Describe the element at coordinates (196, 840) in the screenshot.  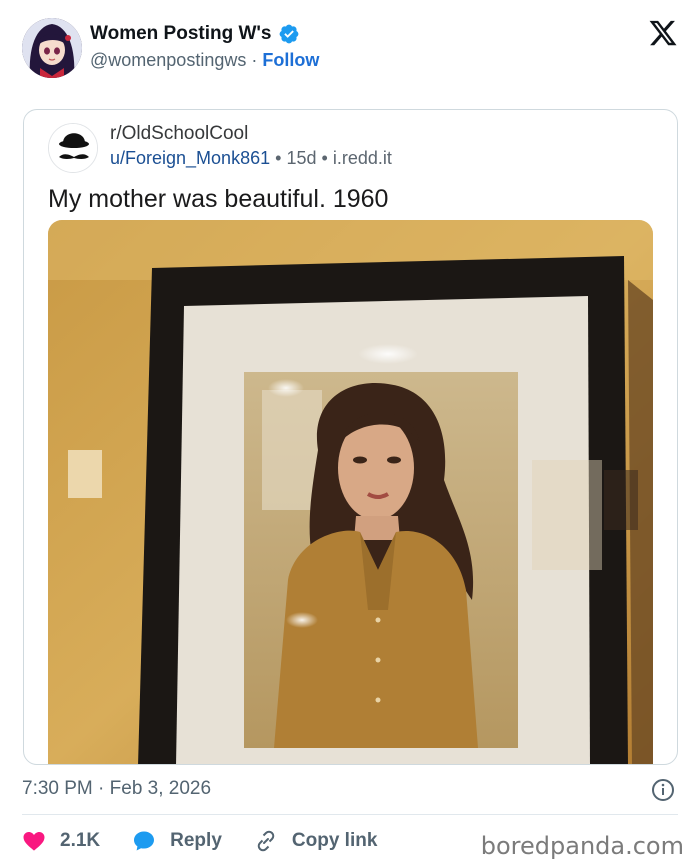
I see `reply-label: Reply` at that location.